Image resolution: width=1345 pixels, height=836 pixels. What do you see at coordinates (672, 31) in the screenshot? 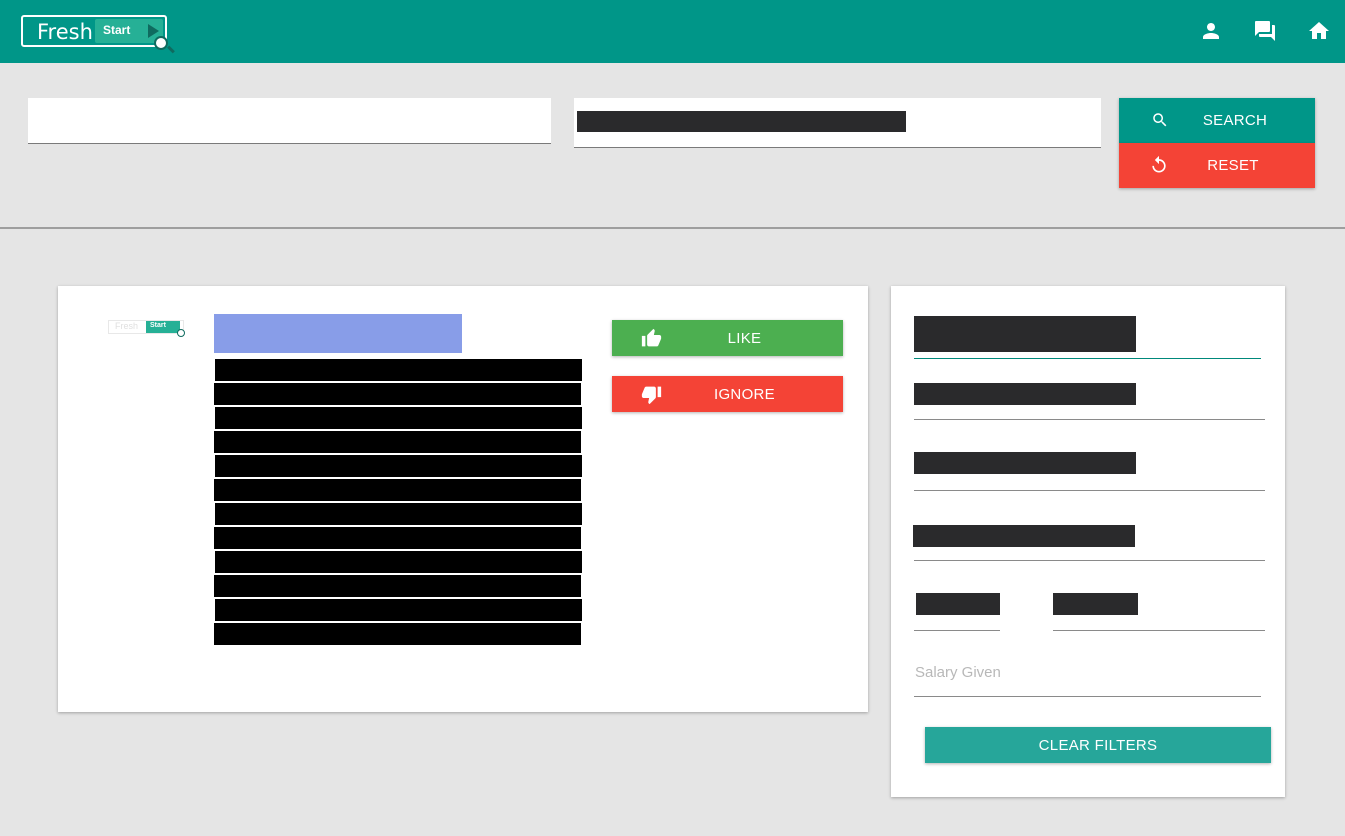
I see `app-bar: Fresh Start` at bounding box center [672, 31].